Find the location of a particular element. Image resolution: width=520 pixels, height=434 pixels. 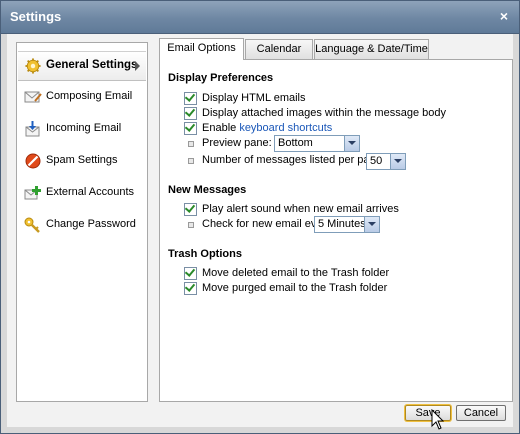

preview-pane-select: Bottom is located at coordinates (317, 143).